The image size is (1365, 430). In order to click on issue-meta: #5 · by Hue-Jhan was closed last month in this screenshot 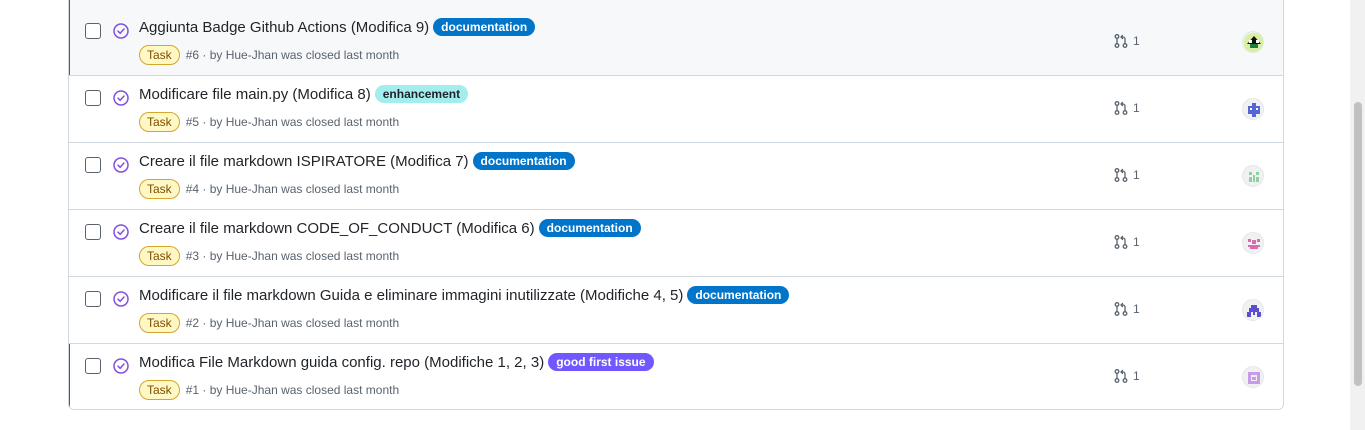, I will do `click(292, 122)`.